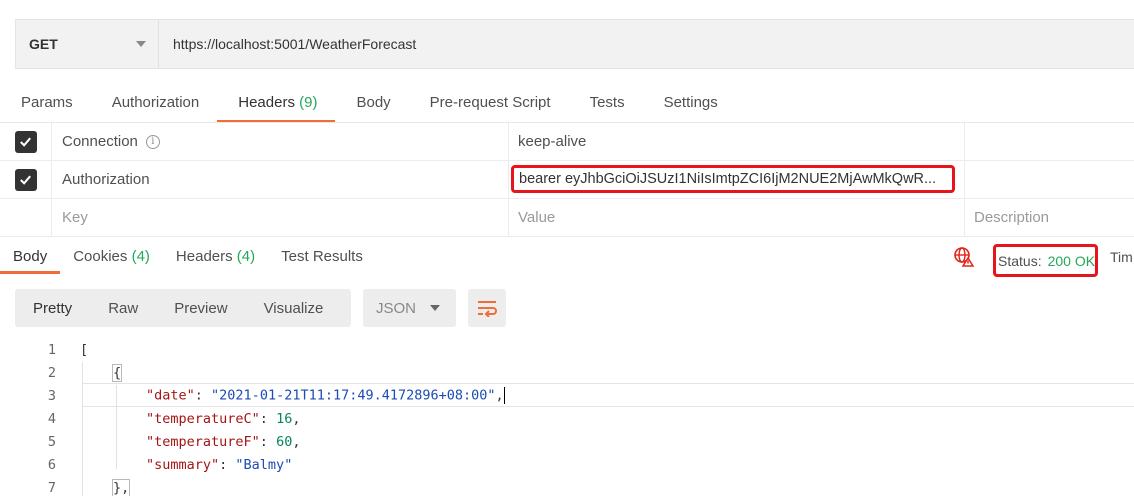  I want to click on wrap-lines-icon, so click(487, 309).